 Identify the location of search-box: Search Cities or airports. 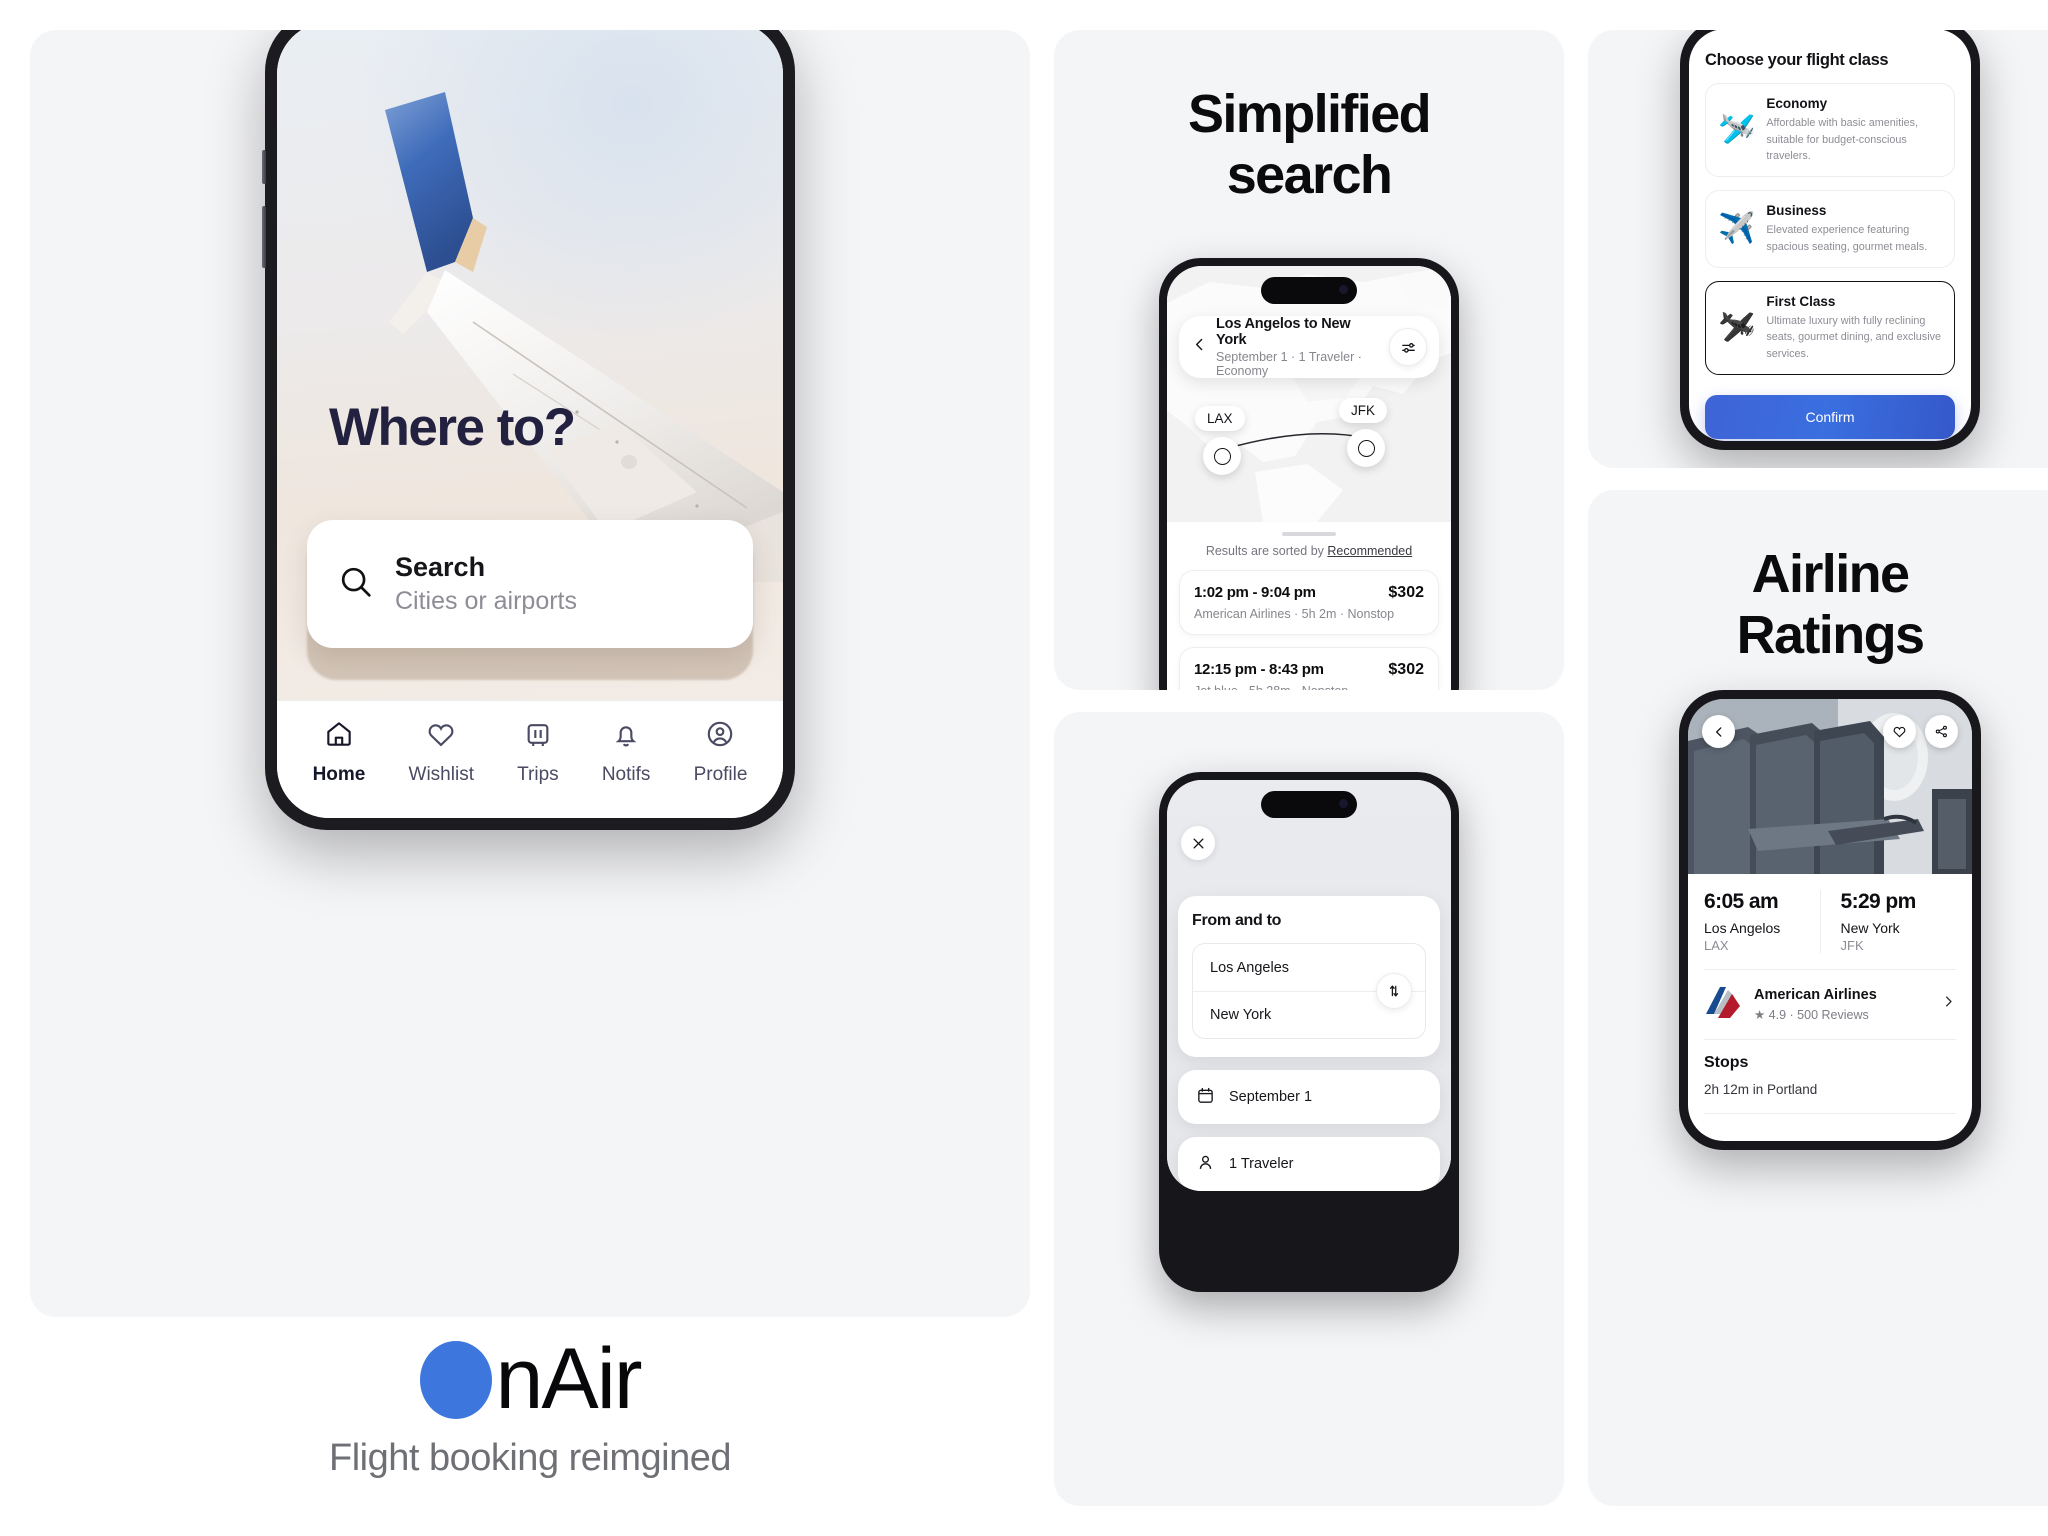
(530, 584).